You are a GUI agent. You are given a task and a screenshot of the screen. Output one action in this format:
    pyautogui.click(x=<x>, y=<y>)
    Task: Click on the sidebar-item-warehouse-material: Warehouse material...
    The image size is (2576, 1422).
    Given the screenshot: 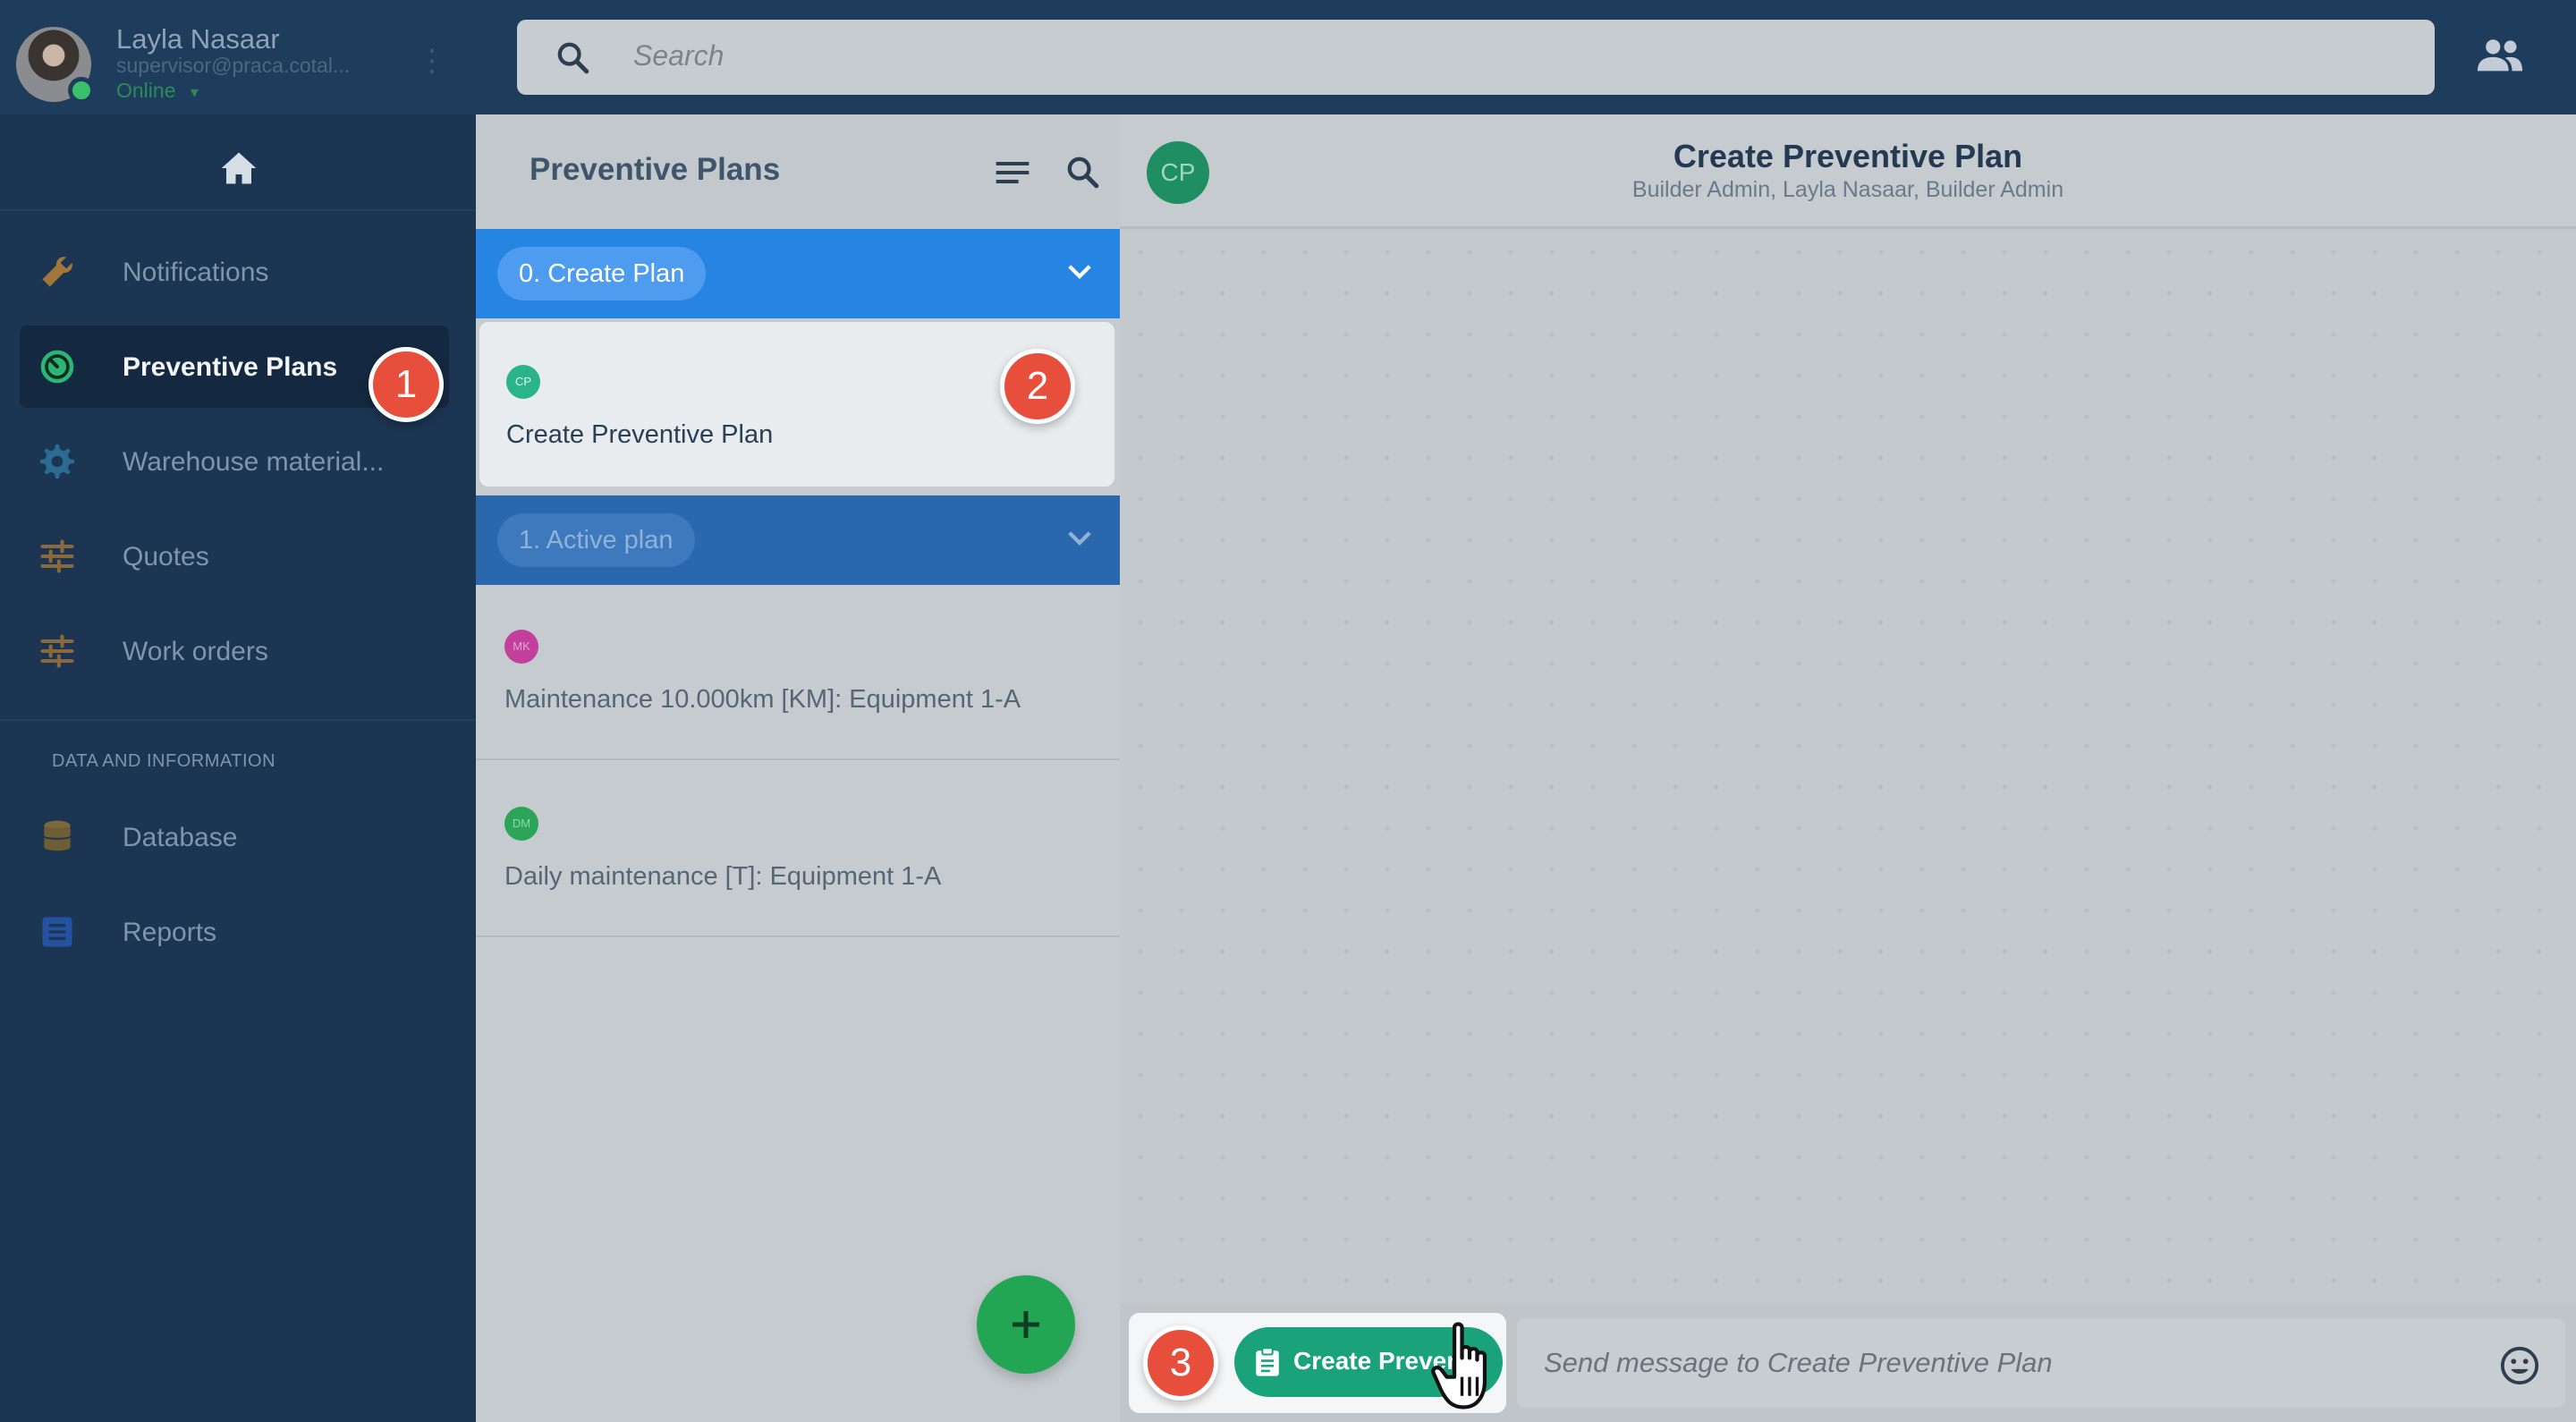 What is the action you would take?
    pyautogui.click(x=234, y=461)
    